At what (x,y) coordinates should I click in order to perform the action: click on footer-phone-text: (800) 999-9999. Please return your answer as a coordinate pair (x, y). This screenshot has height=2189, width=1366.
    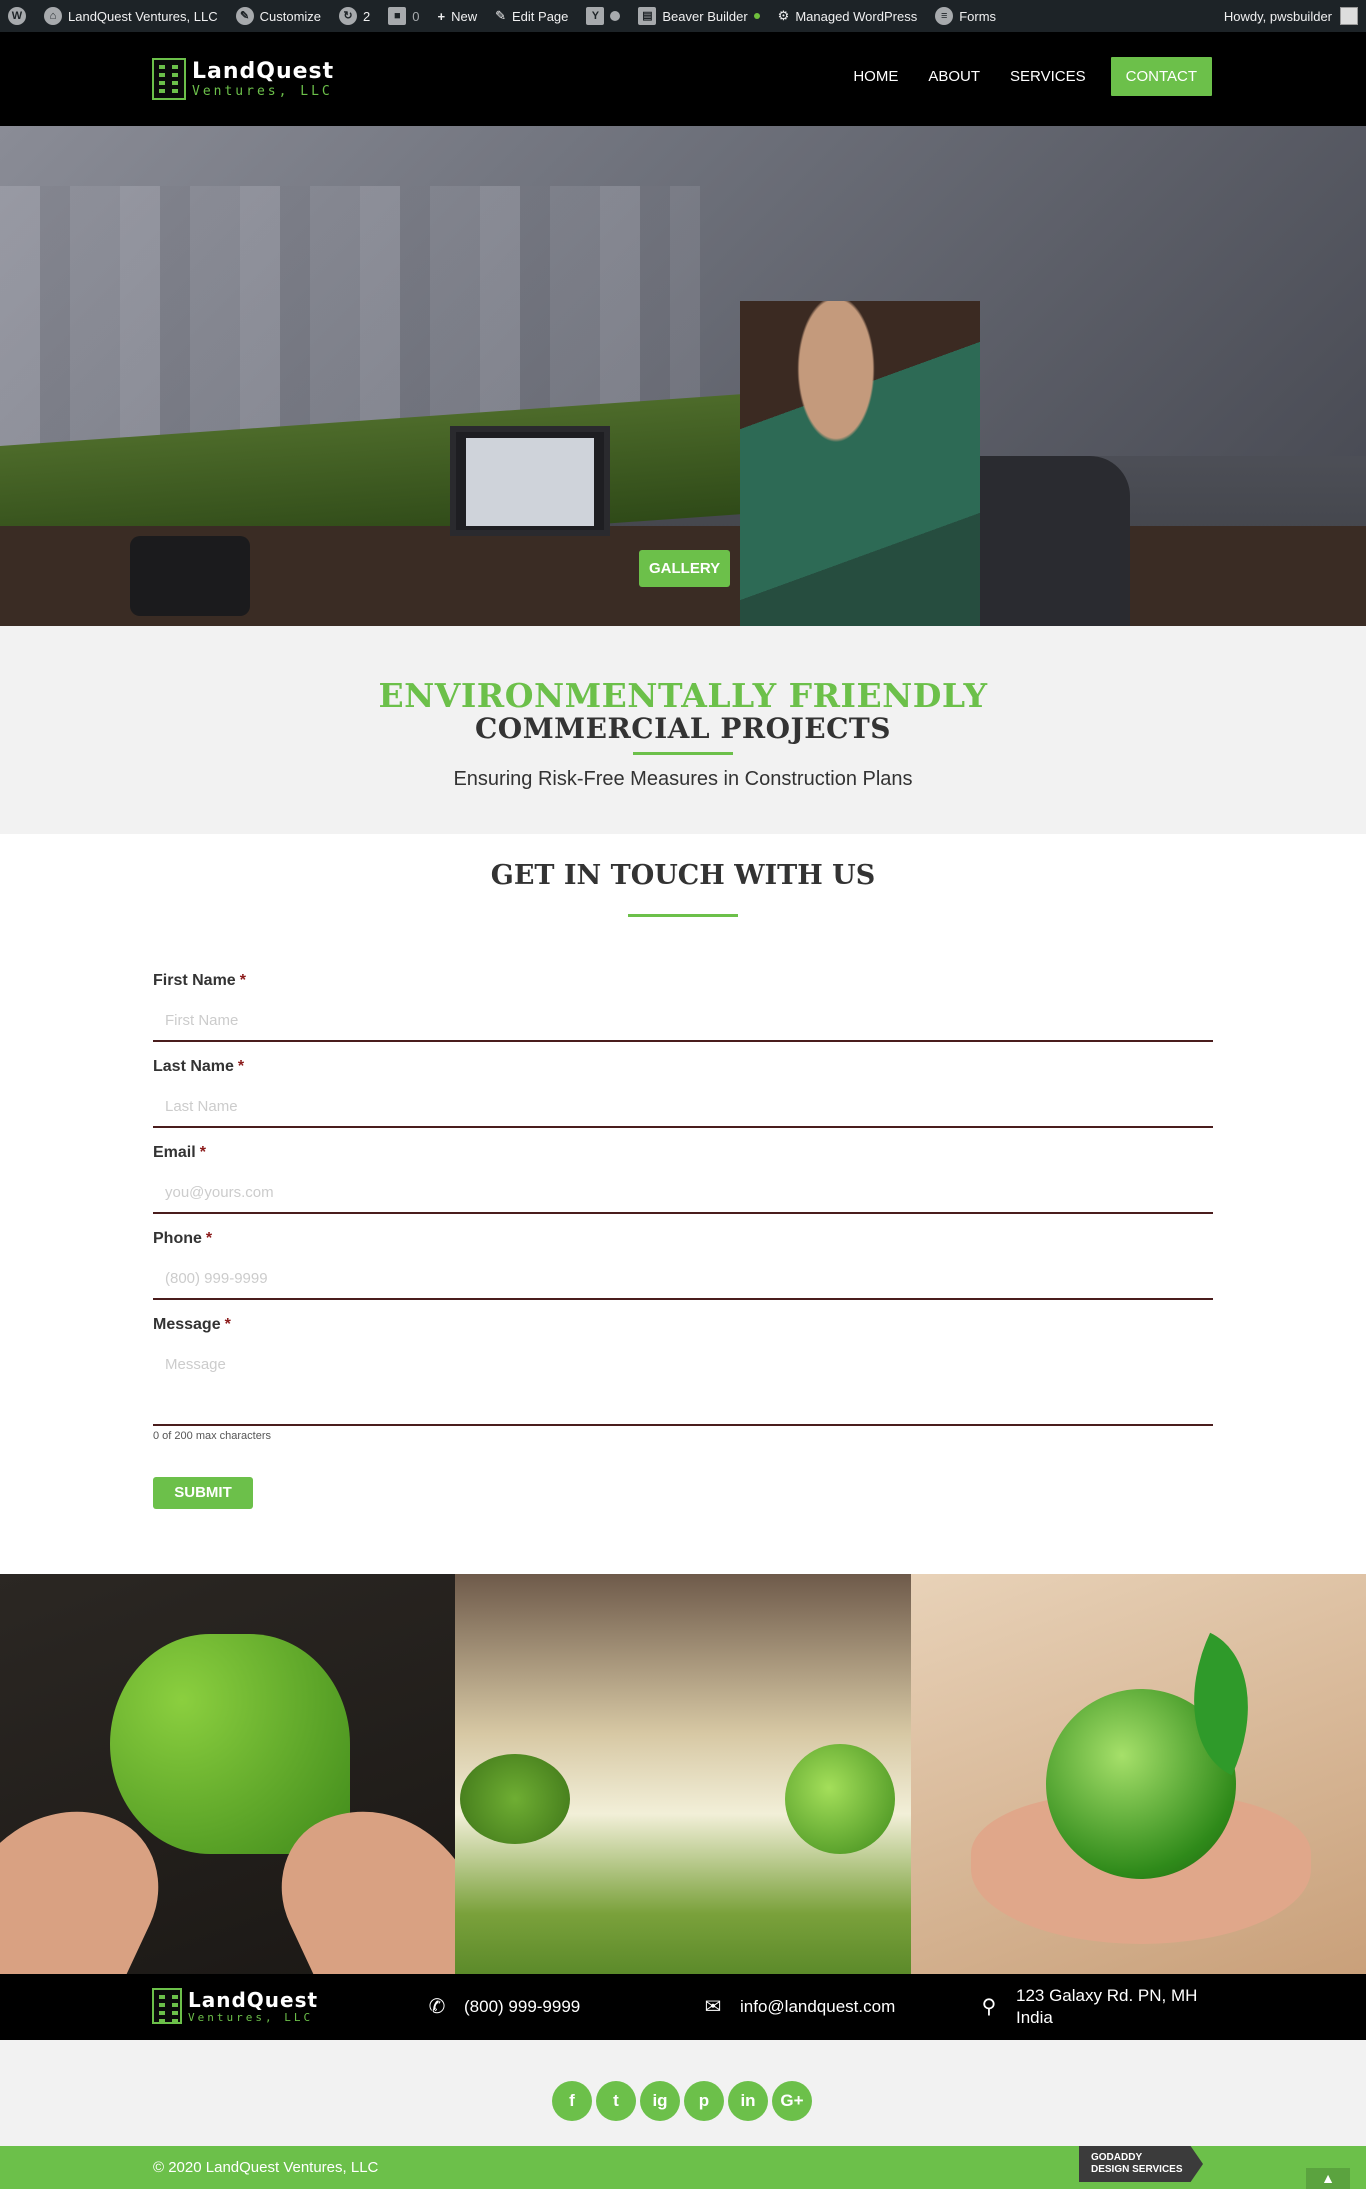
    Looking at the image, I should click on (522, 2006).